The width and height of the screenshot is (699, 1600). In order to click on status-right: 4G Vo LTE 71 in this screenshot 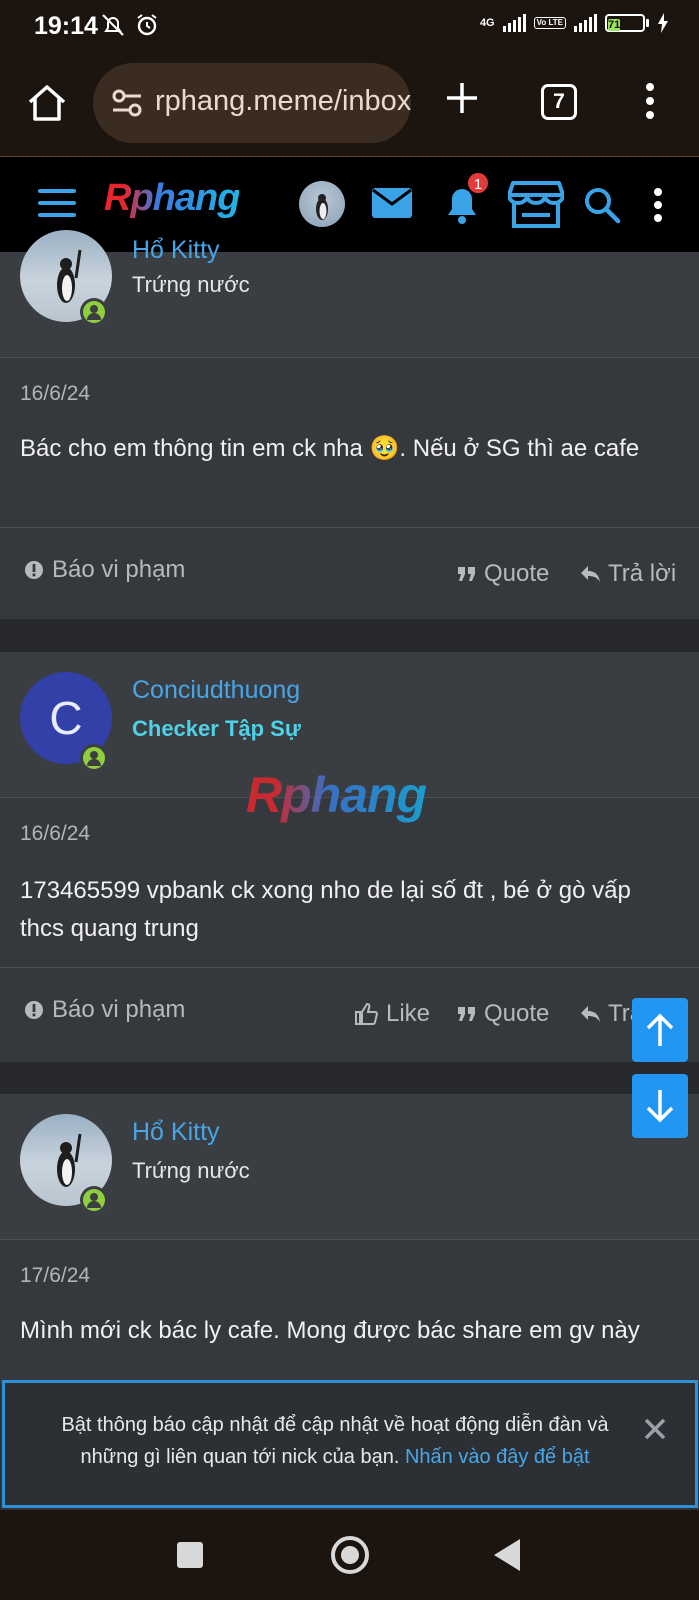, I will do `click(574, 23)`.